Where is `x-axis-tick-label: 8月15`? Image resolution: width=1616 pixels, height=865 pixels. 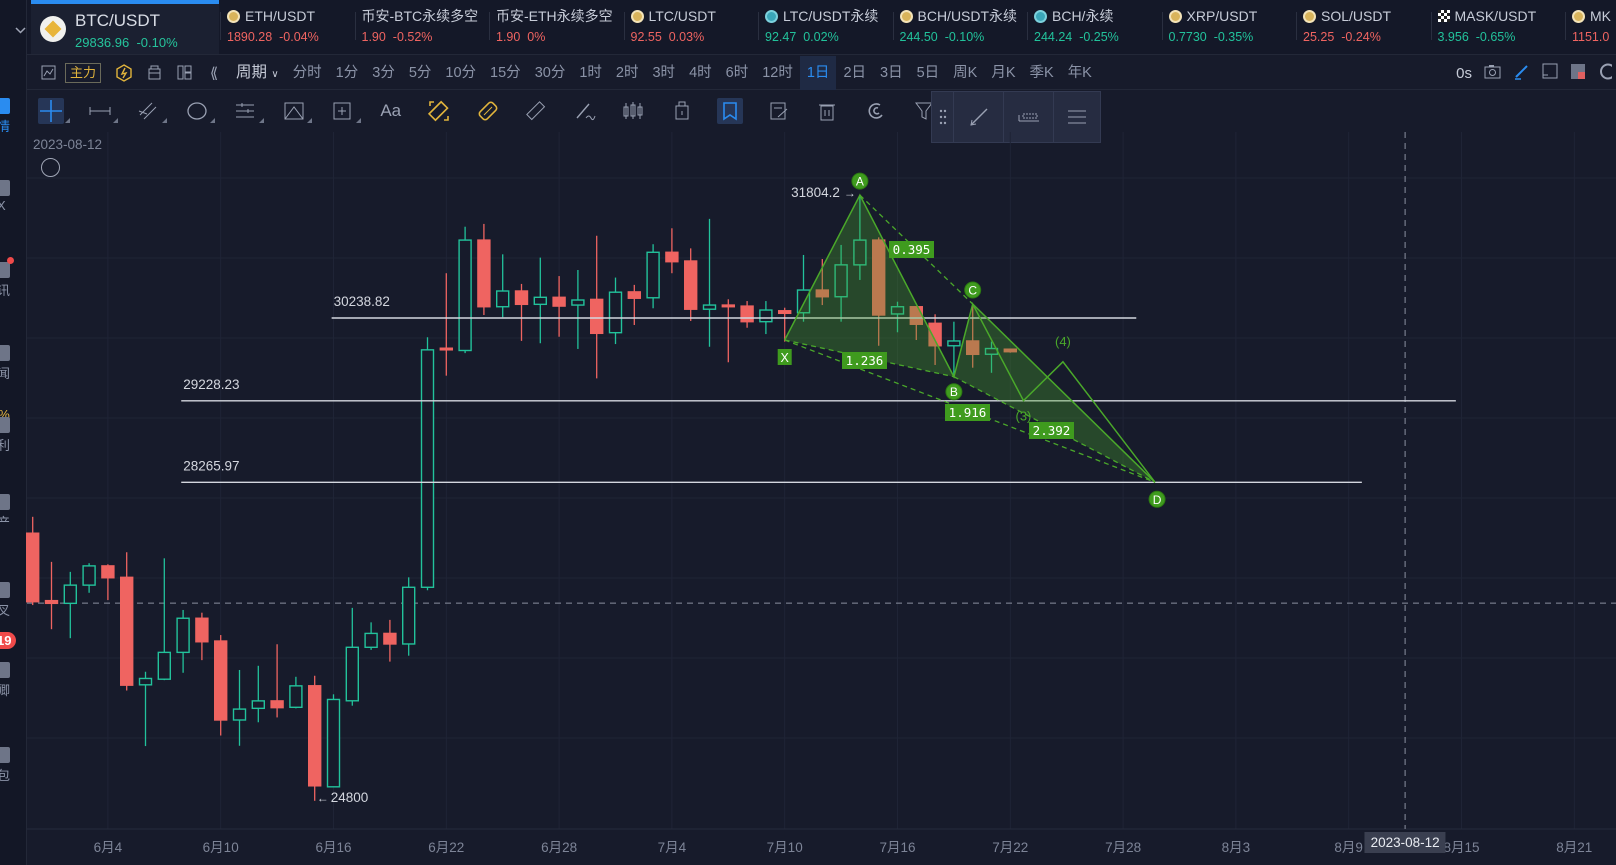
x-axis-tick-label: 8月15 is located at coordinates (1461, 847).